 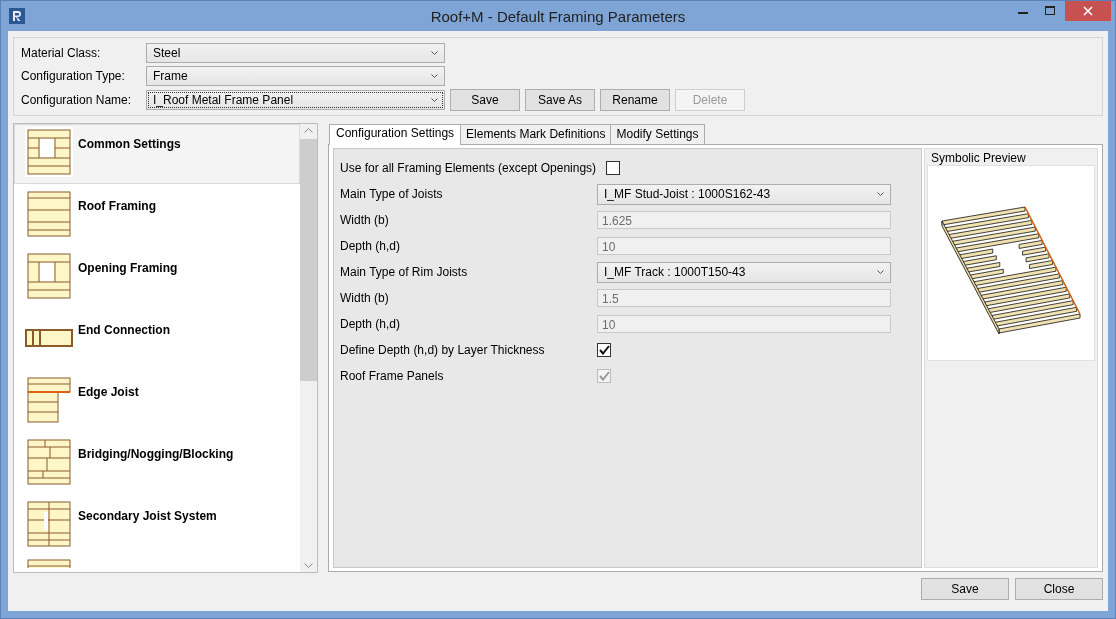 I want to click on tab: Modify Settings, so click(x=657, y=134).